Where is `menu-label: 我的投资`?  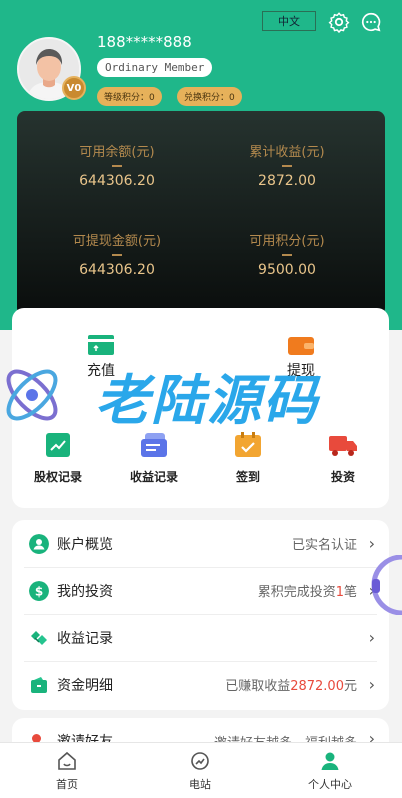
menu-label: 我的投资 is located at coordinates (85, 591).